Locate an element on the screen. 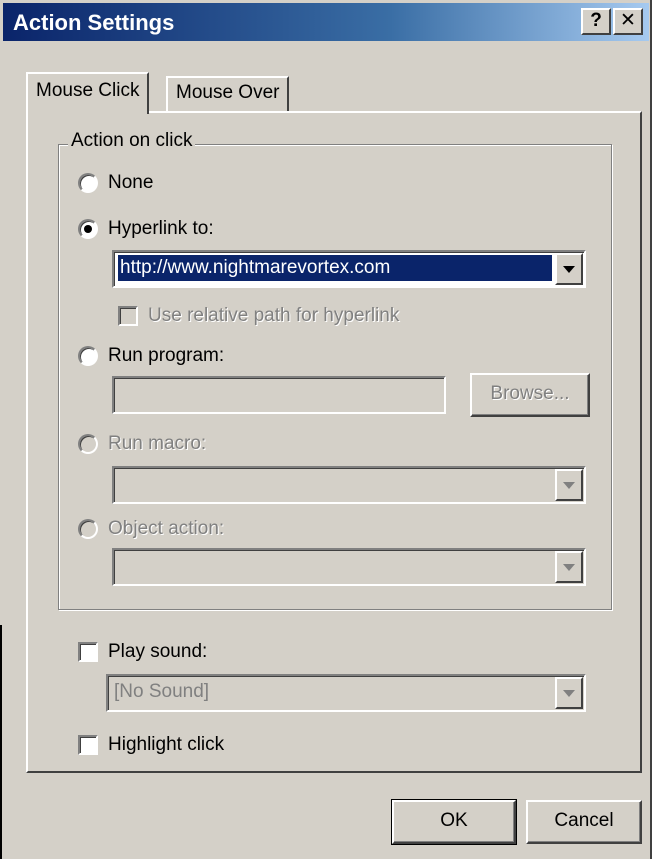  relative-path-checkbox is located at coordinates (128, 316).